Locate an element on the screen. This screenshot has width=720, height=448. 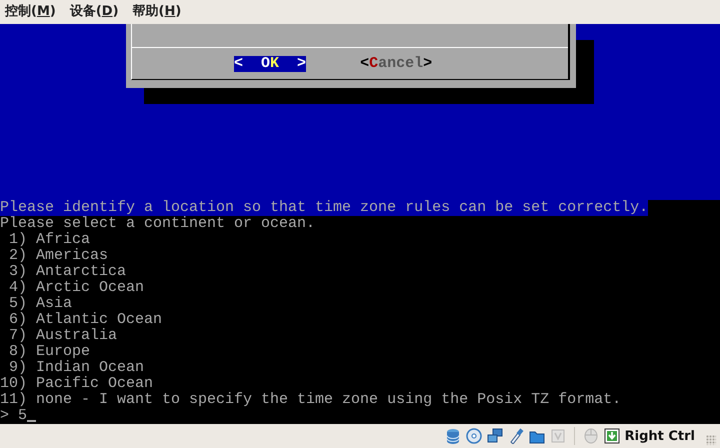
terminal-line: 4) Arctic Ocean is located at coordinates (76, 288).